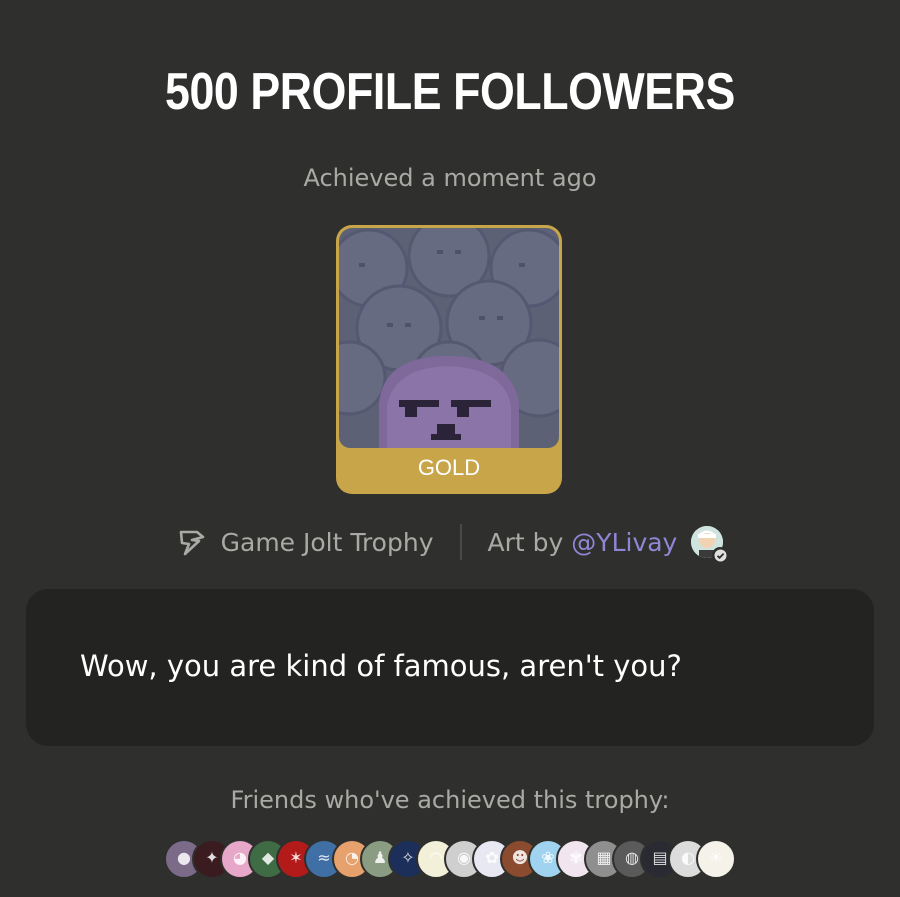 This screenshot has width=900, height=897. What do you see at coordinates (450, 800) in the screenshot?
I see `friends-label: Friends who've achieved this trophy:` at bounding box center [450, 800].